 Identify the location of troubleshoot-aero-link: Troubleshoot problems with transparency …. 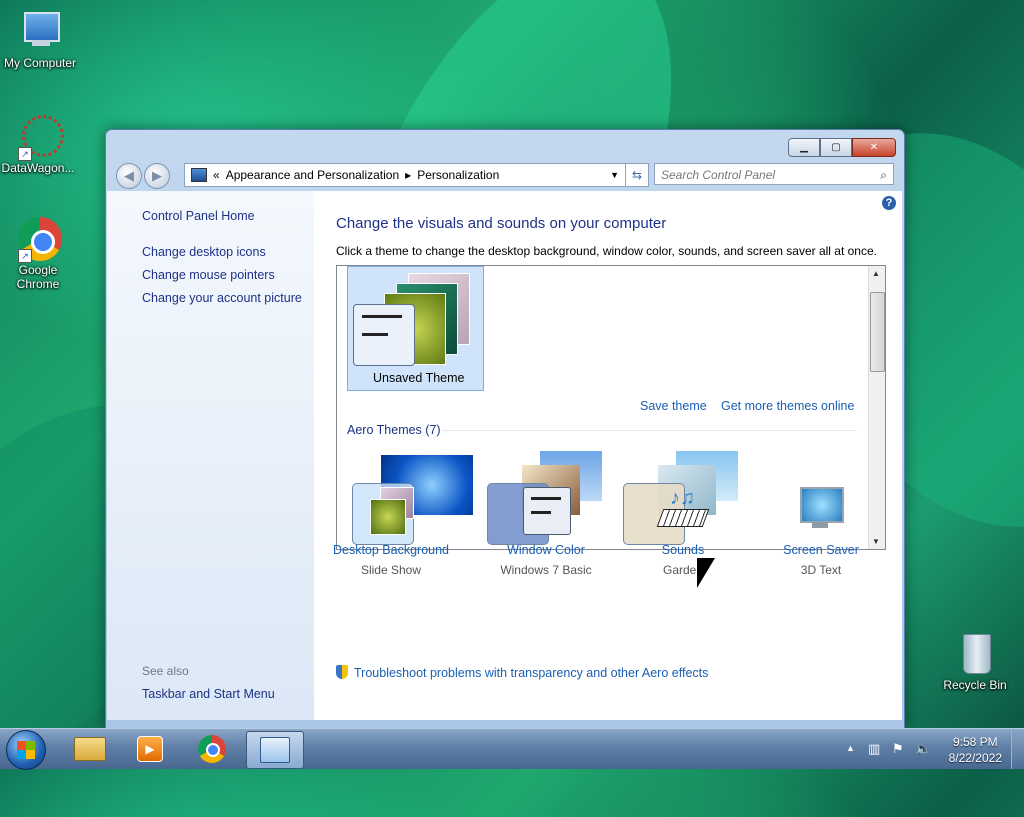
(522, 672).